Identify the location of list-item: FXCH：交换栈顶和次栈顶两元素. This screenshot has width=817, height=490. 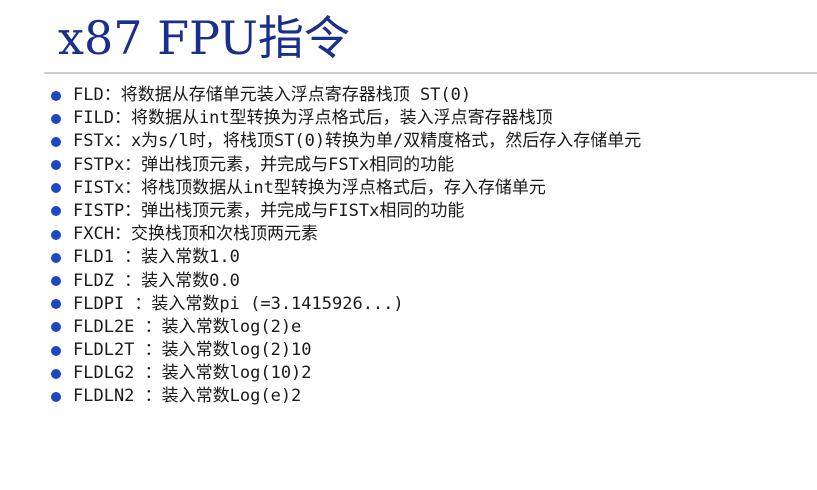
(344, 234).